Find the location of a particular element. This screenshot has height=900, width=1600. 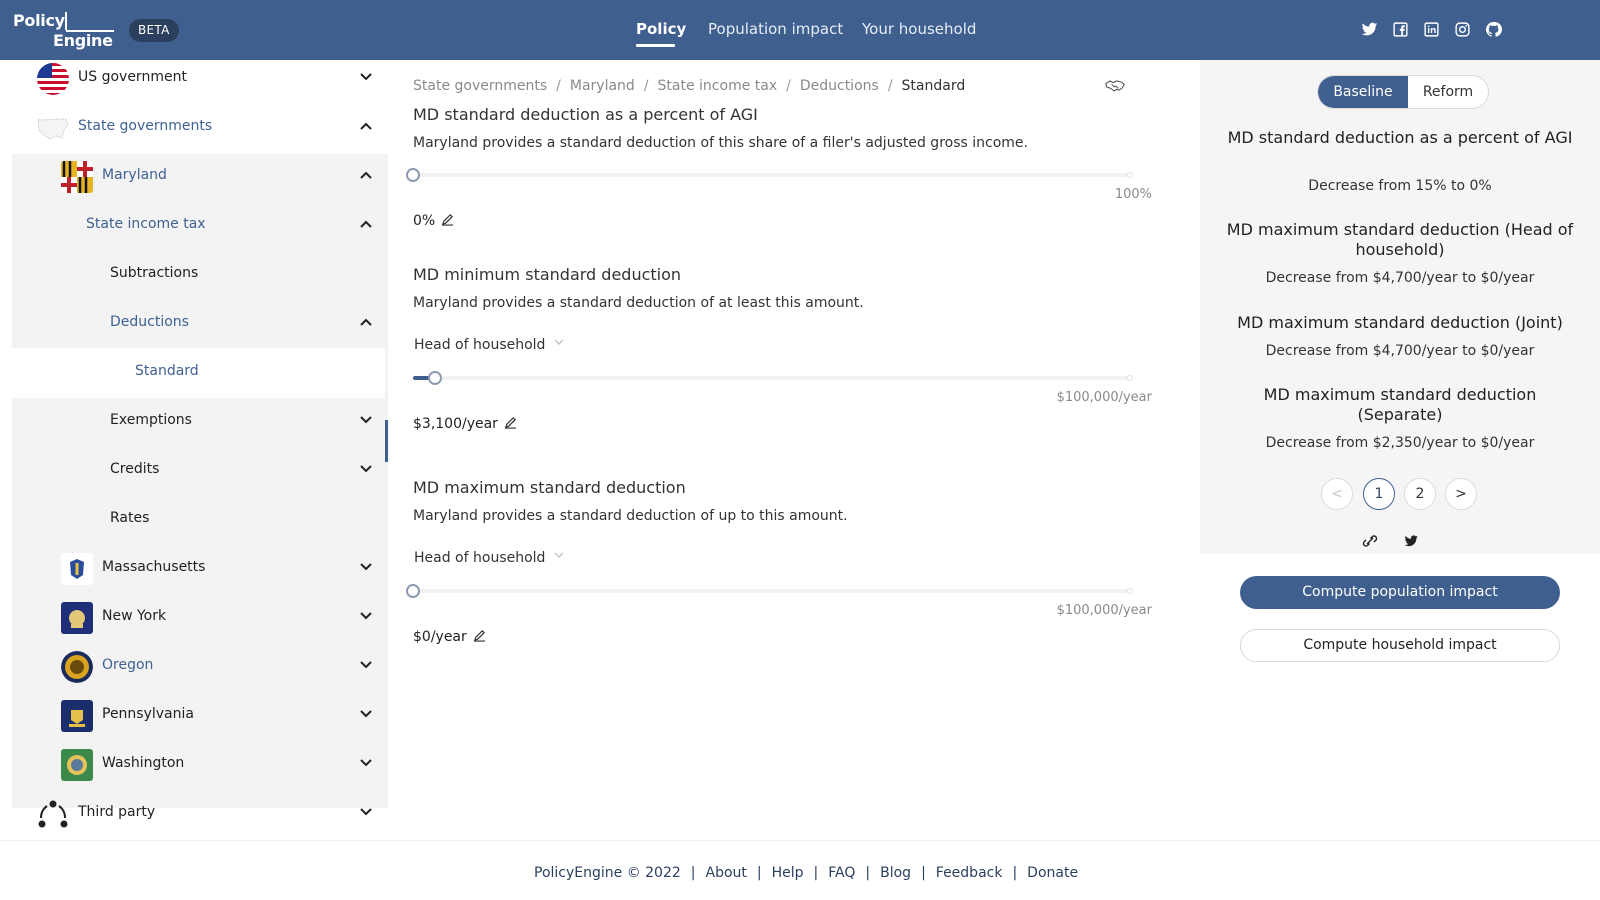

active-tab-indicator is located at coordinates (655, 45).